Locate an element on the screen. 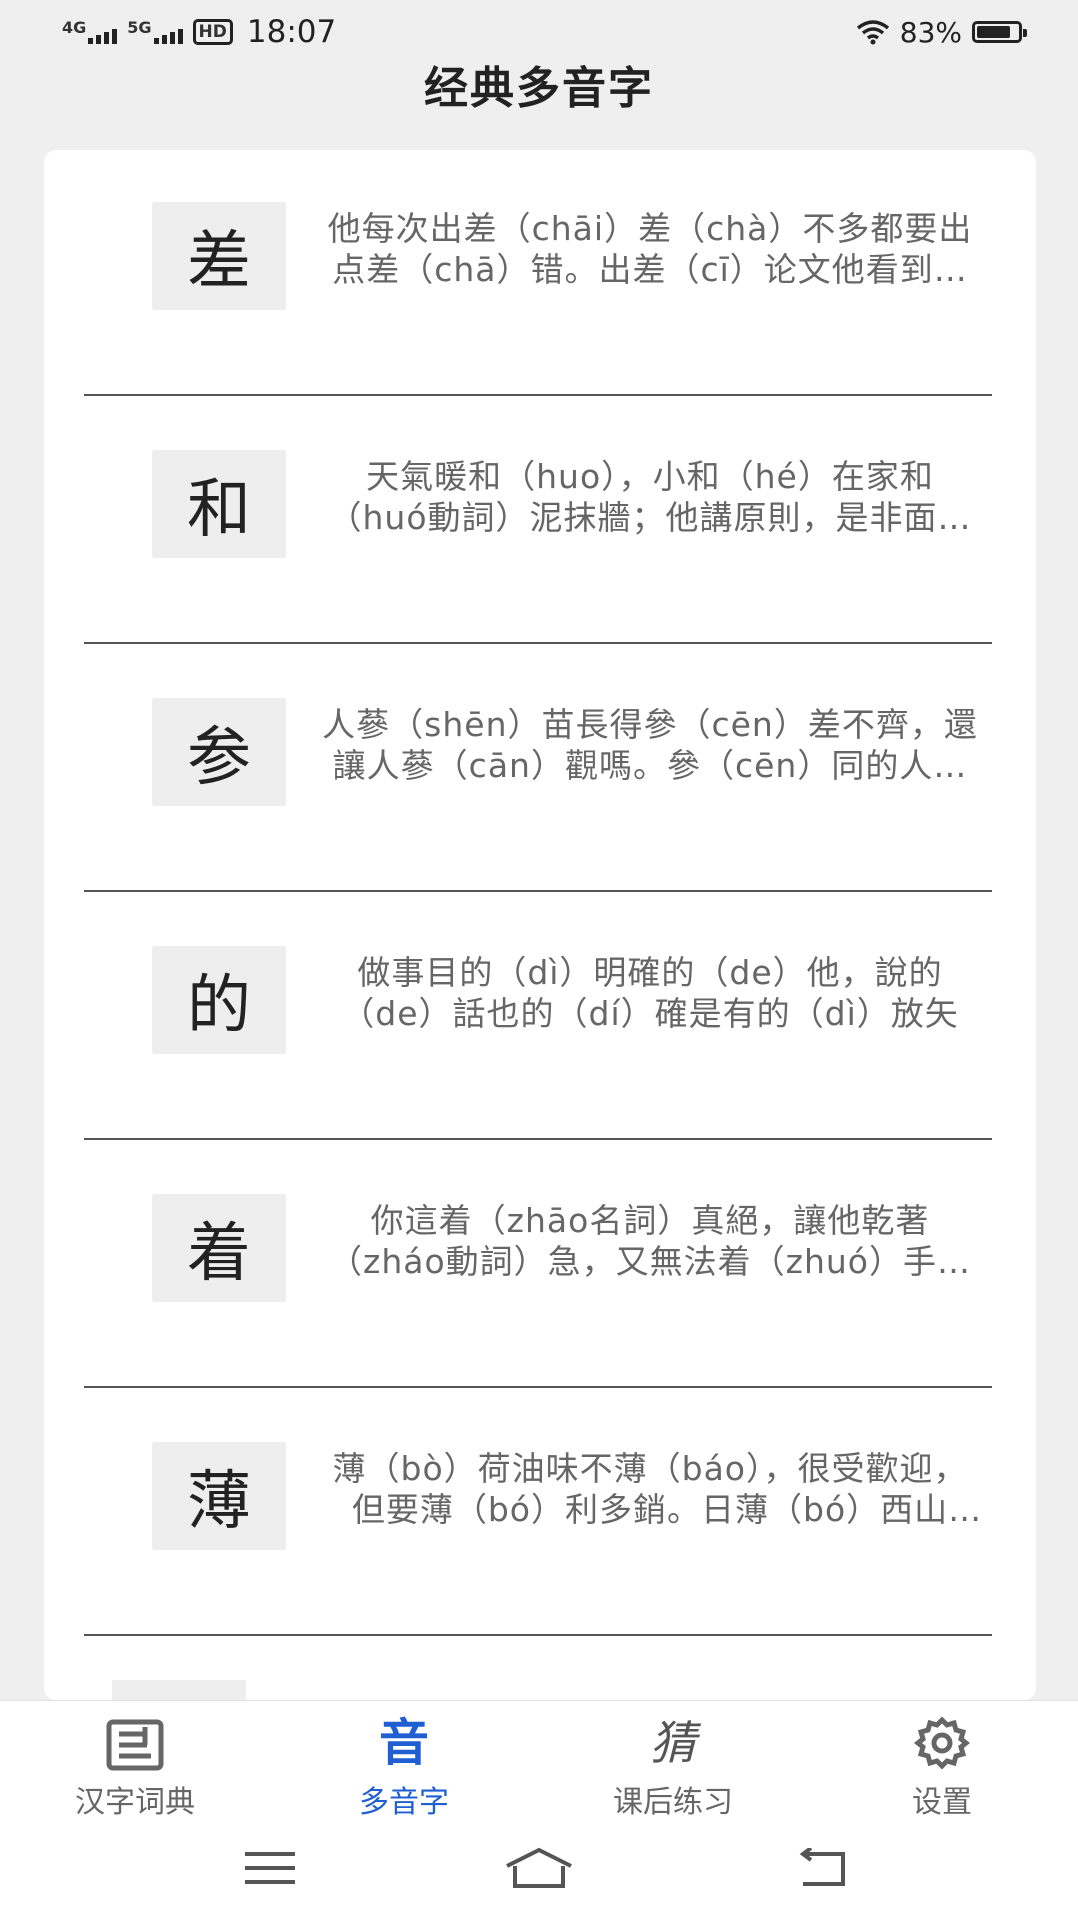  tab-label: 汉字词典 is located at coordinates (135, 1802).